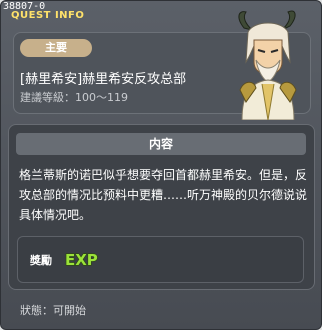  I want to click on reward-label: 獎勵, so click(41, 260).